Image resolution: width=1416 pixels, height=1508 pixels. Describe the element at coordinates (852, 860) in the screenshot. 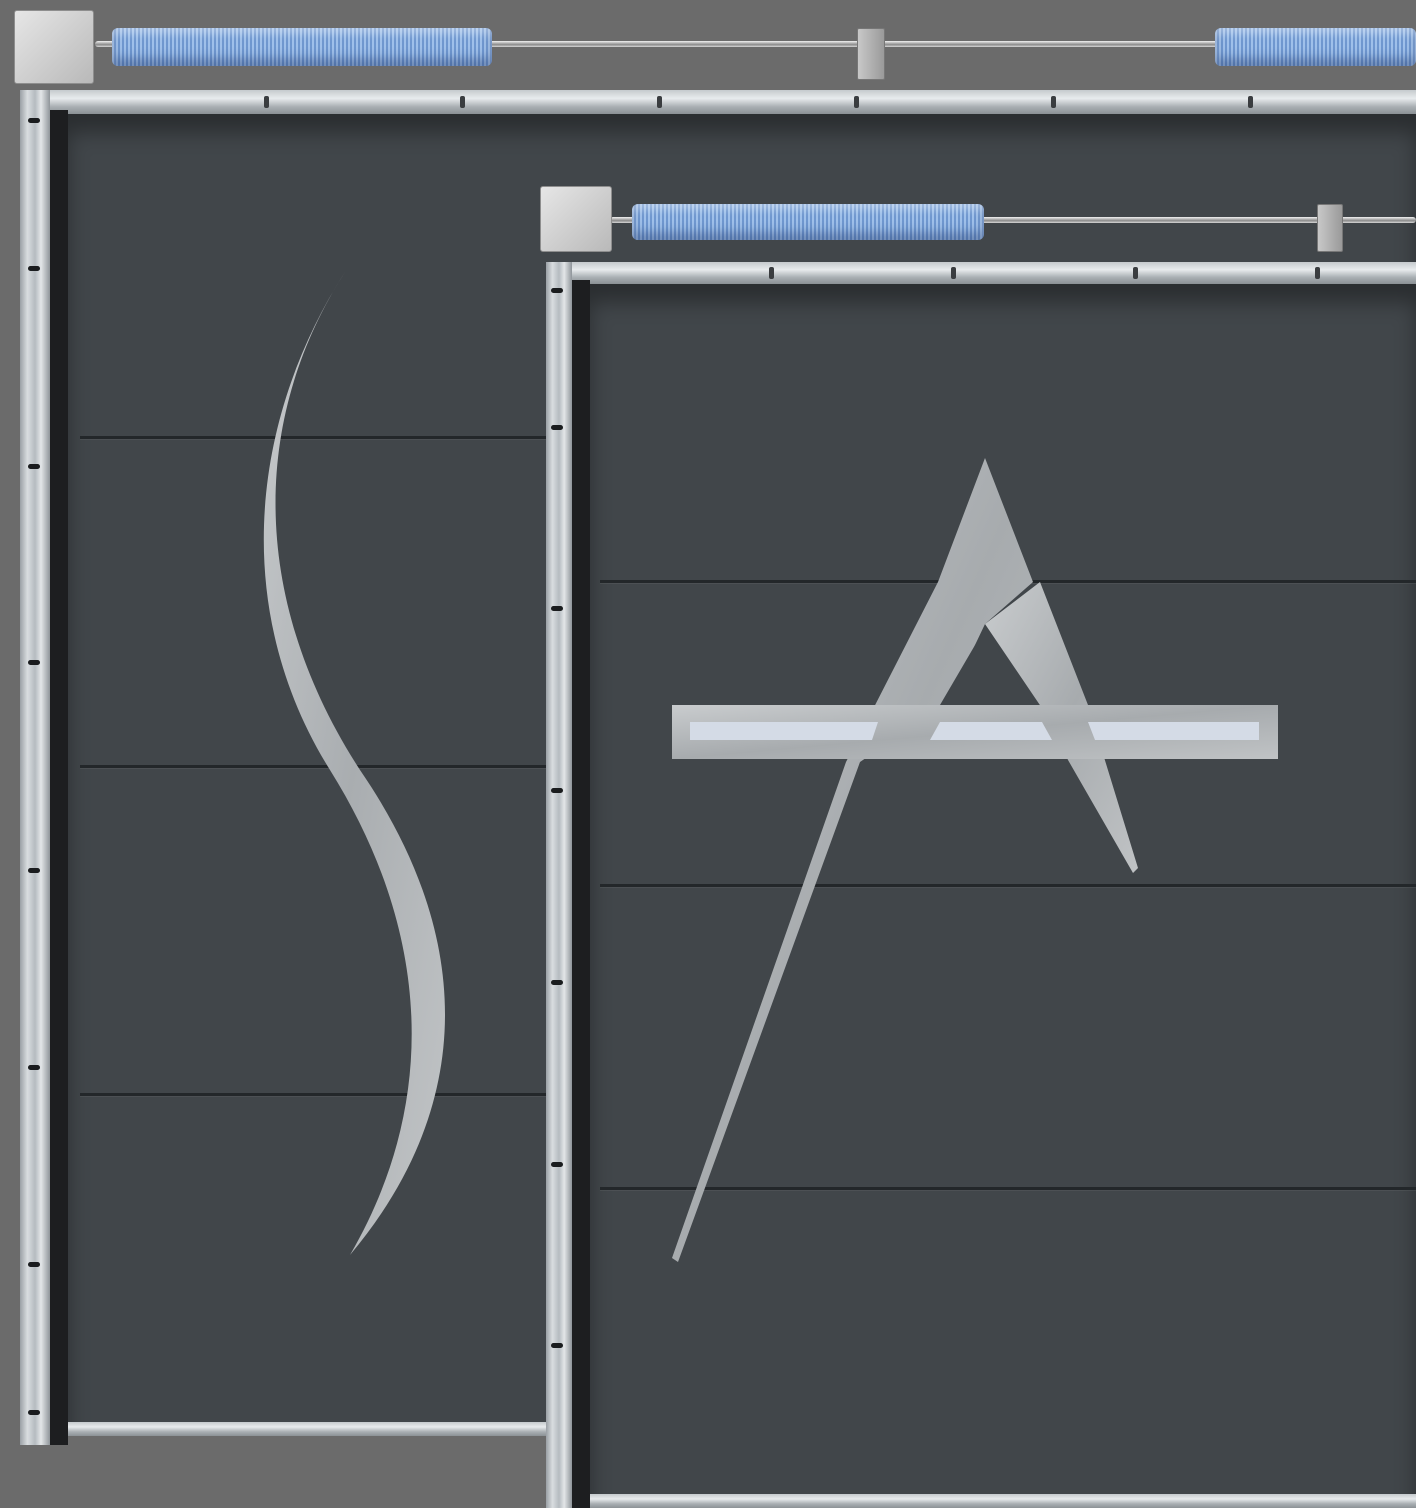

I see `a-emblem-left-stroke` at that location.